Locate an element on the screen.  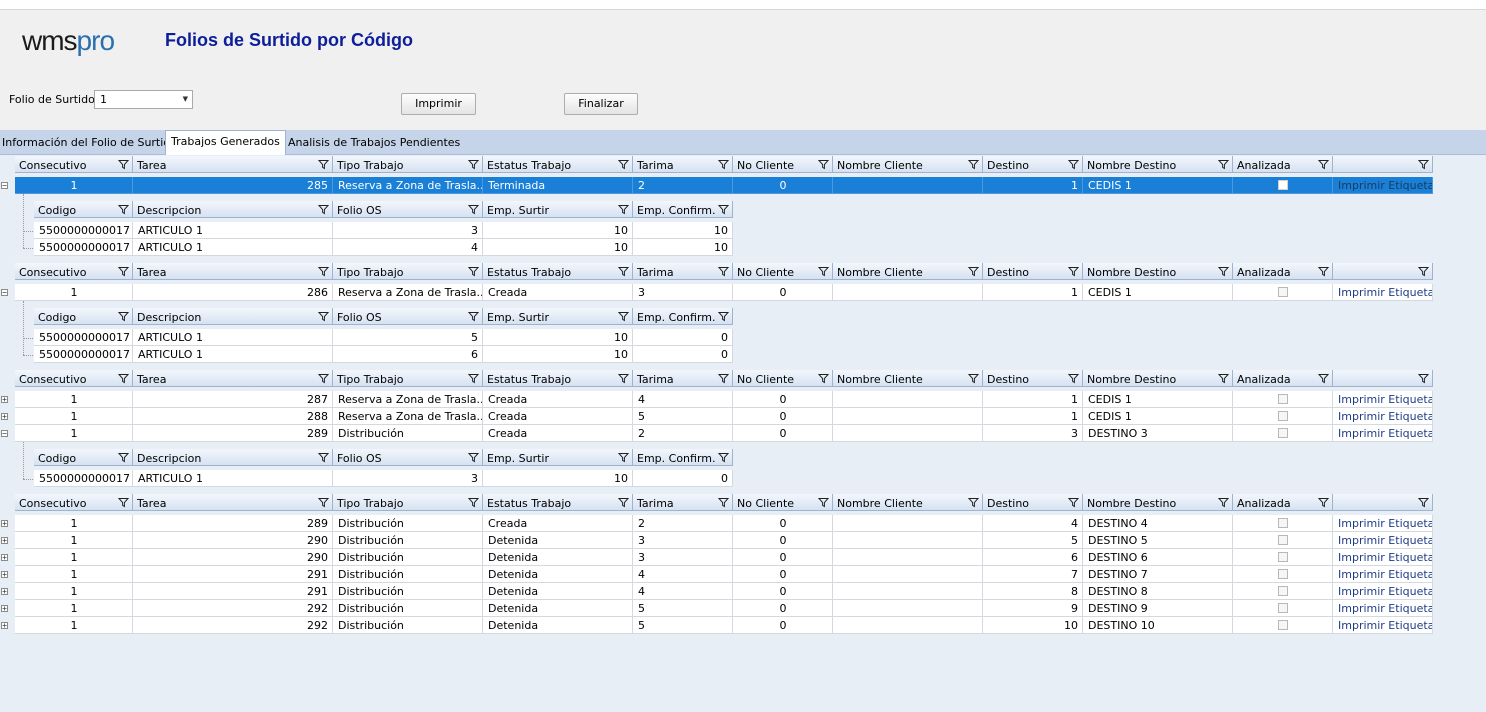
tab-analisis-pendientes: Analisis de Trabajos Pendientes is located at coordinates (374, 143).